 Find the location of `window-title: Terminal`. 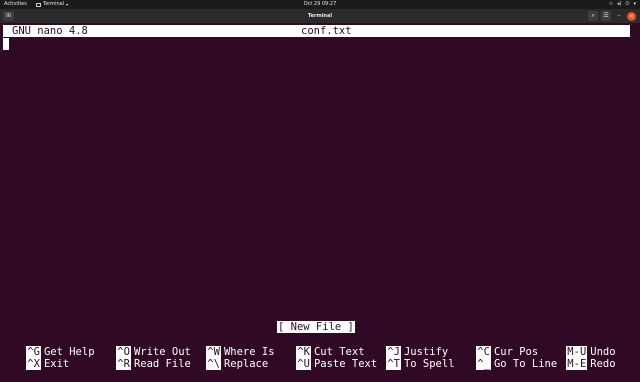

window-title: Terminal is located at coordinates (320, 16).